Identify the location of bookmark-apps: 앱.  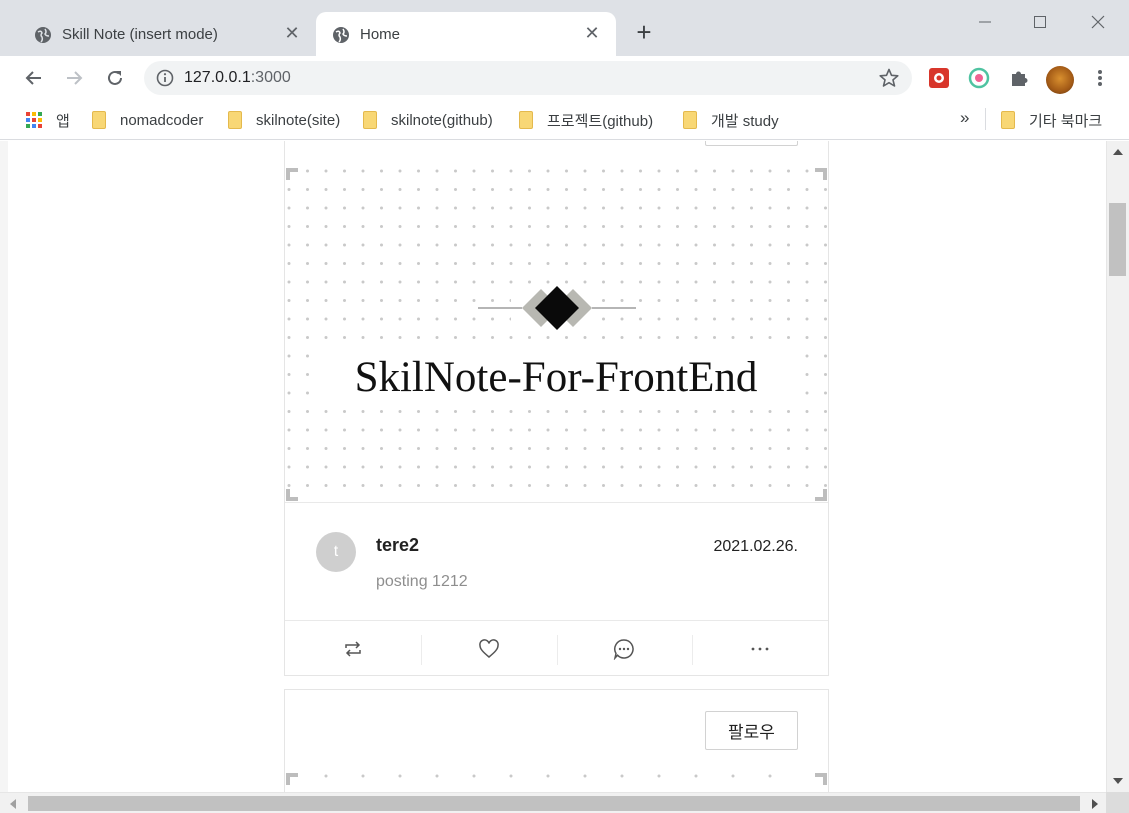
(48, 120).